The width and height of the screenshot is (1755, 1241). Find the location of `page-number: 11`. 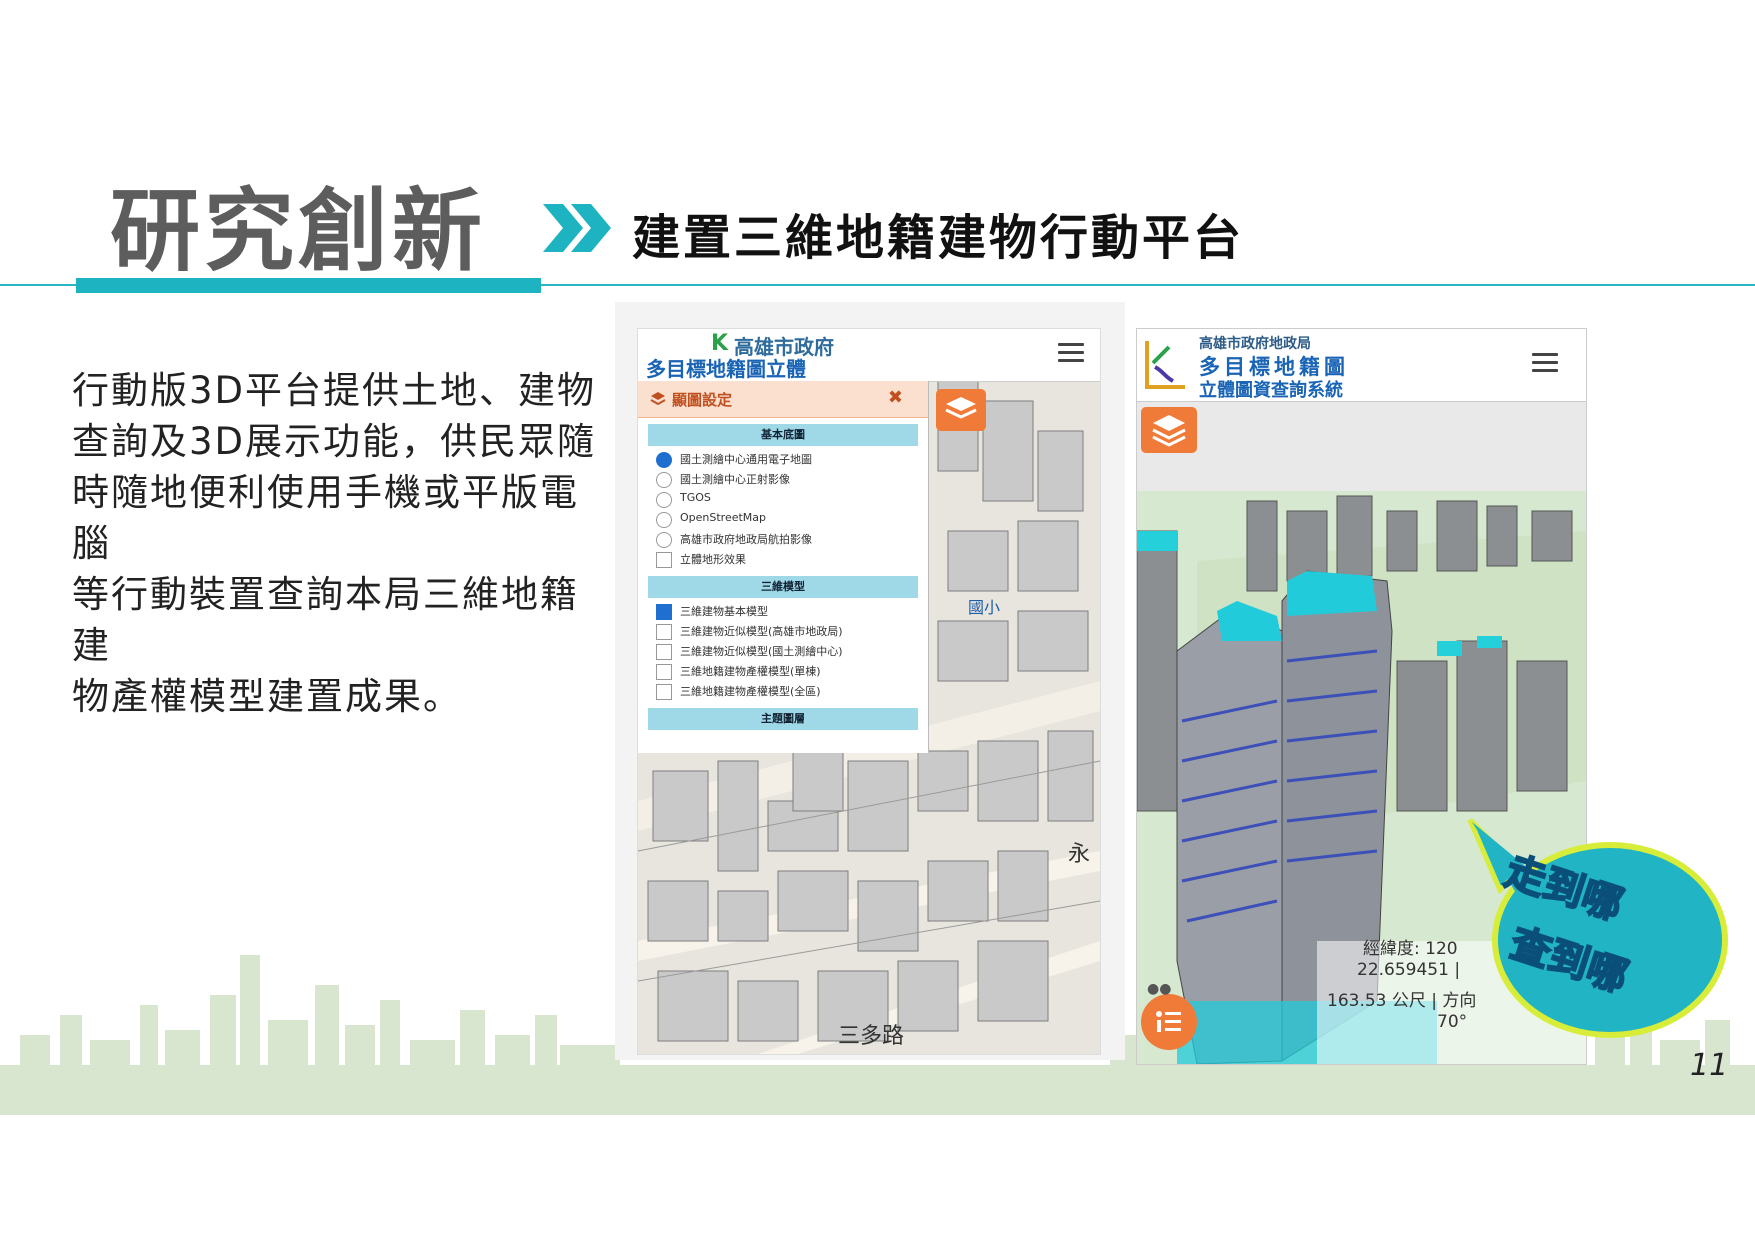

page-number: 11 is located at coordinates (1709, 1065).